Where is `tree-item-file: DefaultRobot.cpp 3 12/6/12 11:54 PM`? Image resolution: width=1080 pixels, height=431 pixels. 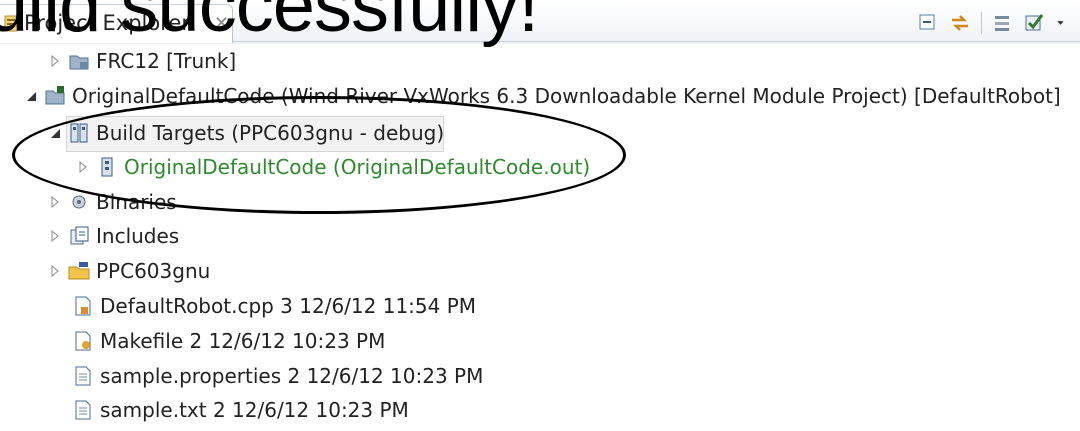 tree-item-file: DefaultRobot.cpp 3 12/6/12 11:54 PM is located at coordinates (274, 306).